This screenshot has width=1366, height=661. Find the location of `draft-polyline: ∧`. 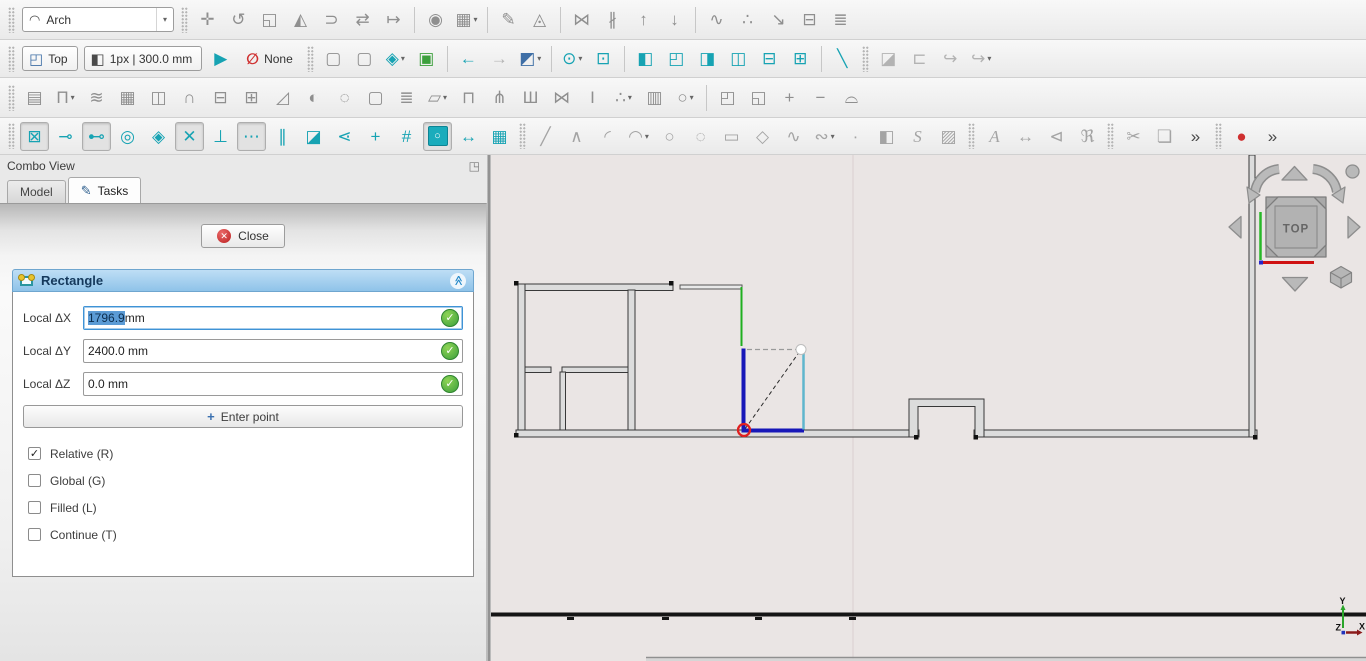

draft-polyline: ∧ is located at coordinates (576, 136).